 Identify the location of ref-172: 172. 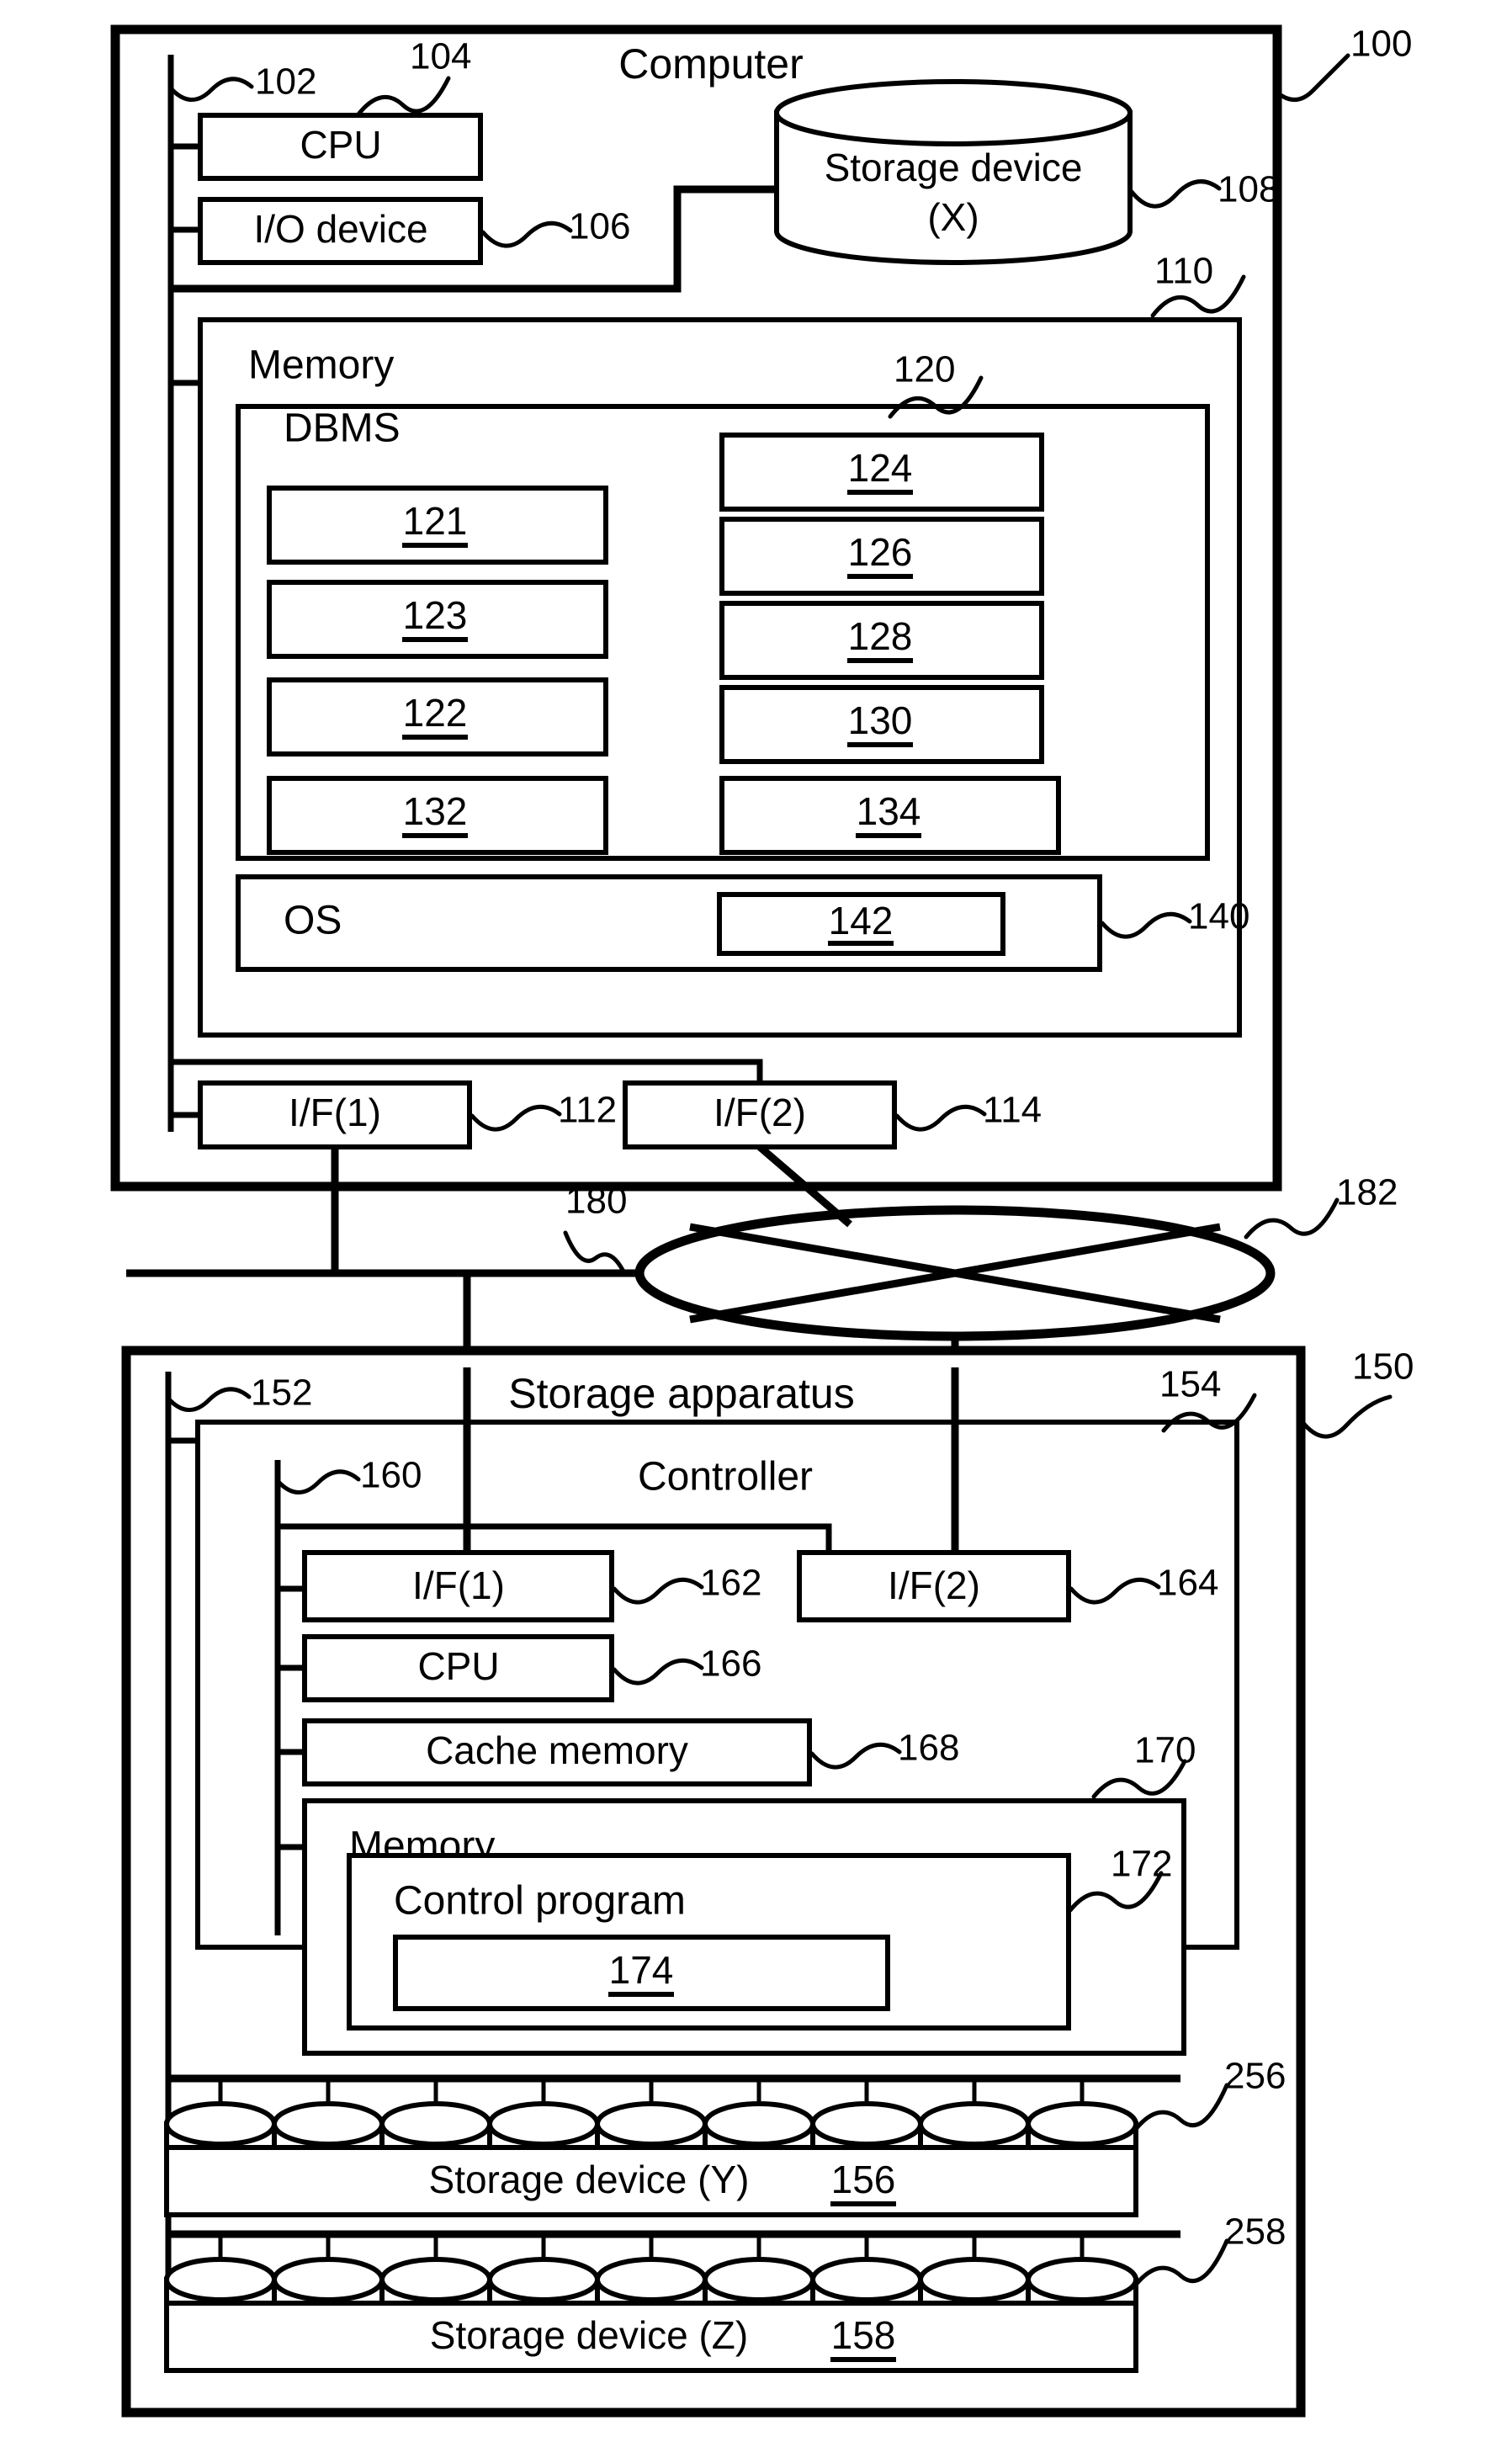
(1141, 1864).